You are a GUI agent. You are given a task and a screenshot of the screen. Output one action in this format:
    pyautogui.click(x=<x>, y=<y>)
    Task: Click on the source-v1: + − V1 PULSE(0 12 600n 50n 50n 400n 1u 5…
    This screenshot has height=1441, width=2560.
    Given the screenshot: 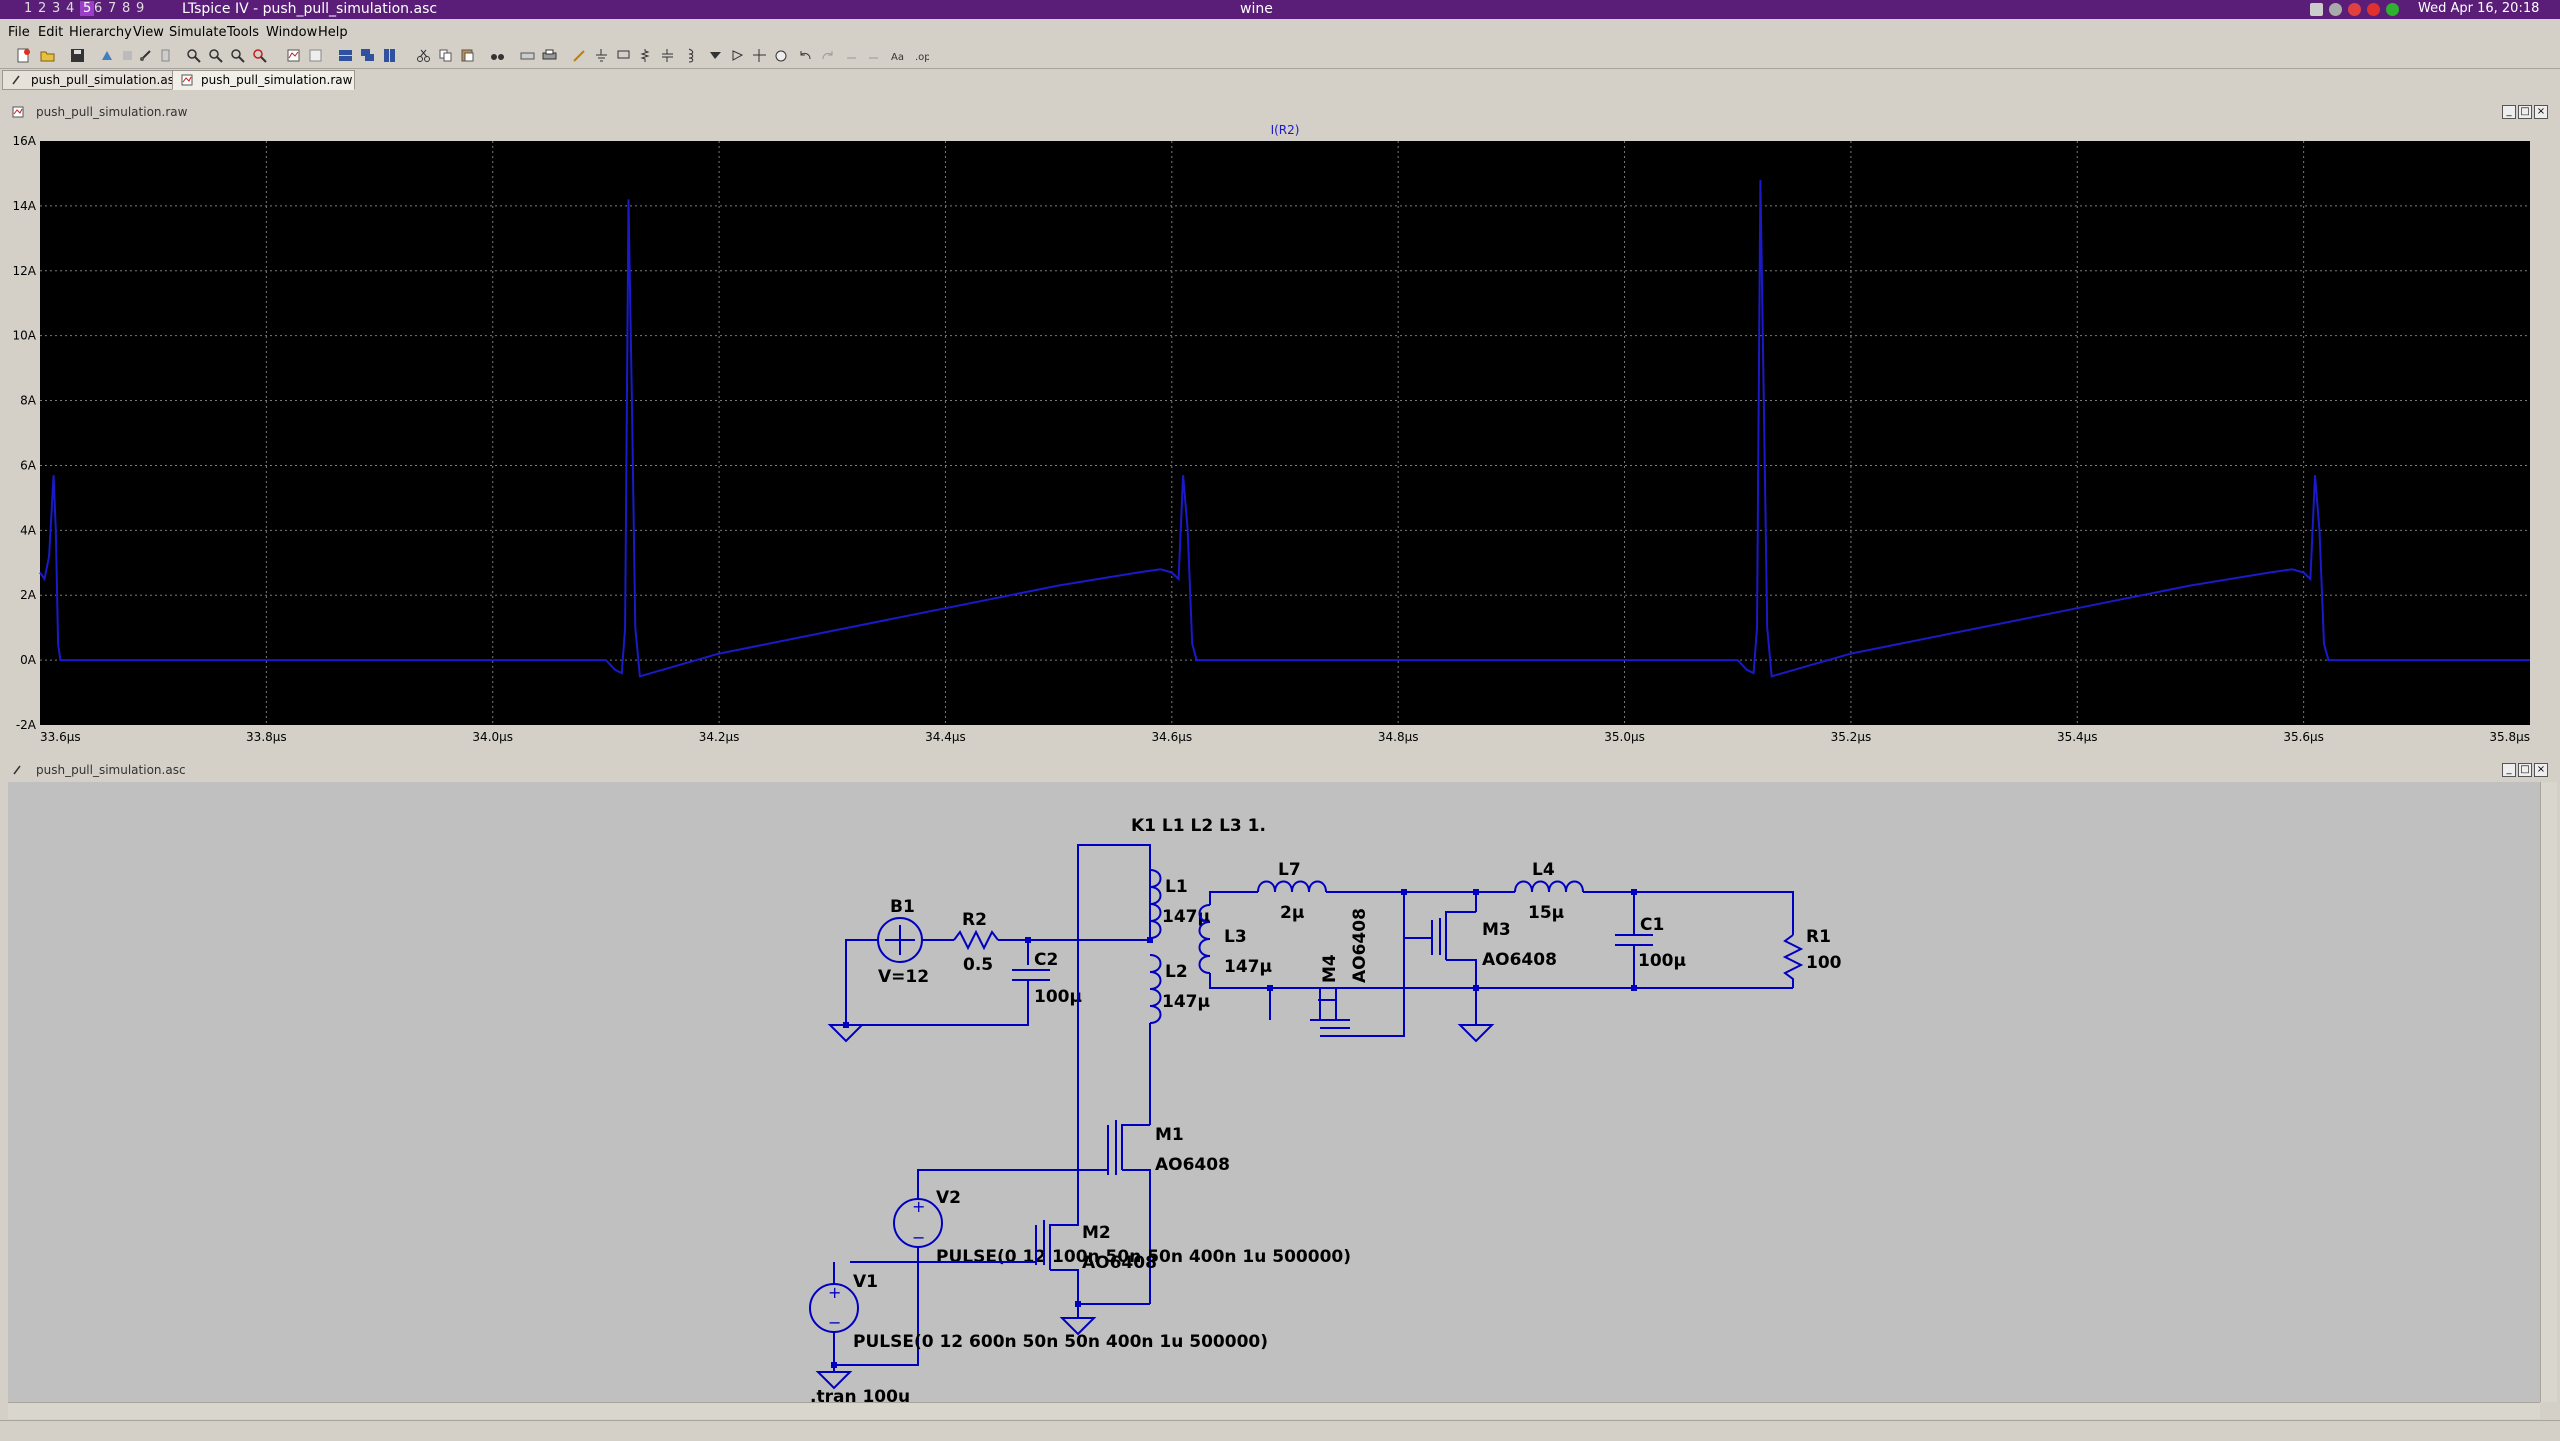 What is the action you would take?
    pyautogui.click(x=1038, y=1307)
    